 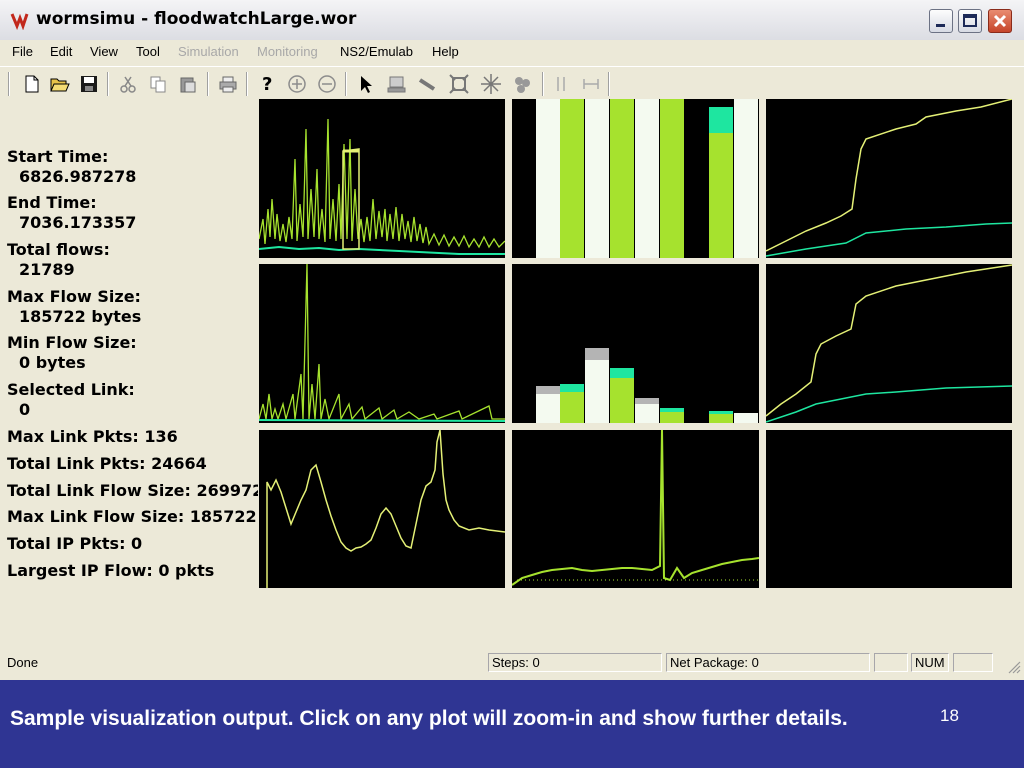 I want to click on host-button, so click(x=397, y=84).